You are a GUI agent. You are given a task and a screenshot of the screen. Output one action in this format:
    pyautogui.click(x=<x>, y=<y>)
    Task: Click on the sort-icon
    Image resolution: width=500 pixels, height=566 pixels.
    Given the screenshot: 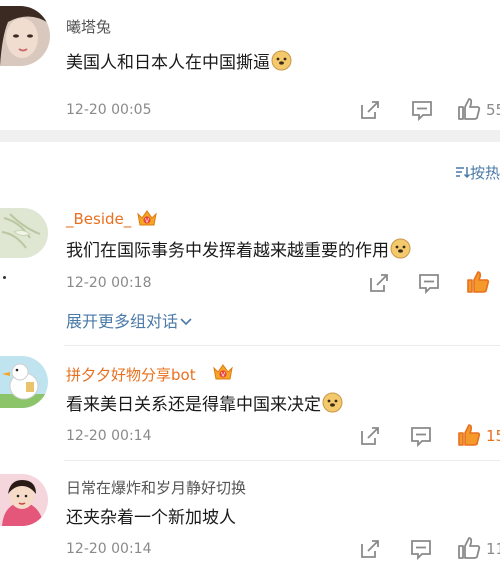 What is the action you would take?
    pyautogui.click(x=462, y=174)
    